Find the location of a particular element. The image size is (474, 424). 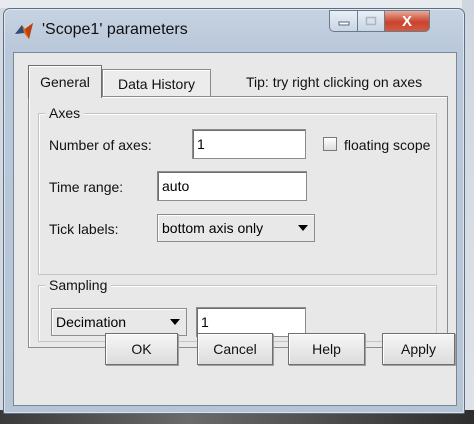

tab-general: General is located at coordinates (65, 81).